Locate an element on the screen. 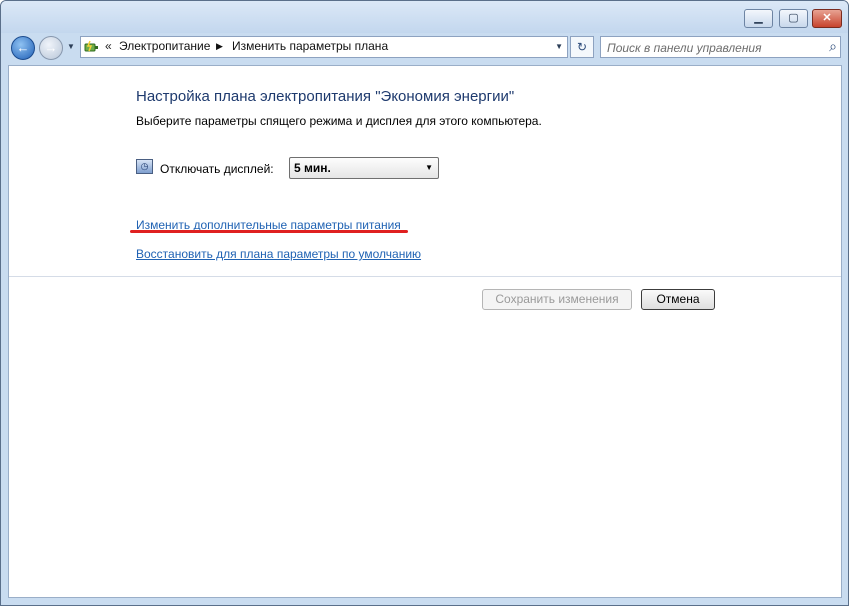 This screenshot has width=849, height=606. forward-button: → is located at coordinates (51, 48).